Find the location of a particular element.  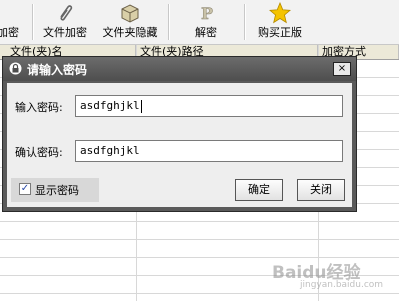

decrypt-icon: P is located at coordinates (207, 14).